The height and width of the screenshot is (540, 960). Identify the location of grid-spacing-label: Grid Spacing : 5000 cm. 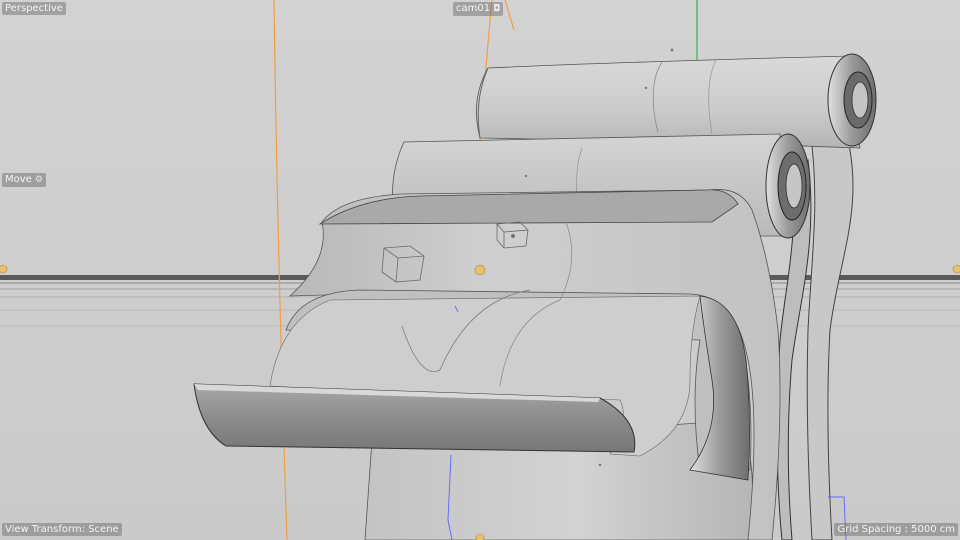
(896, 529).